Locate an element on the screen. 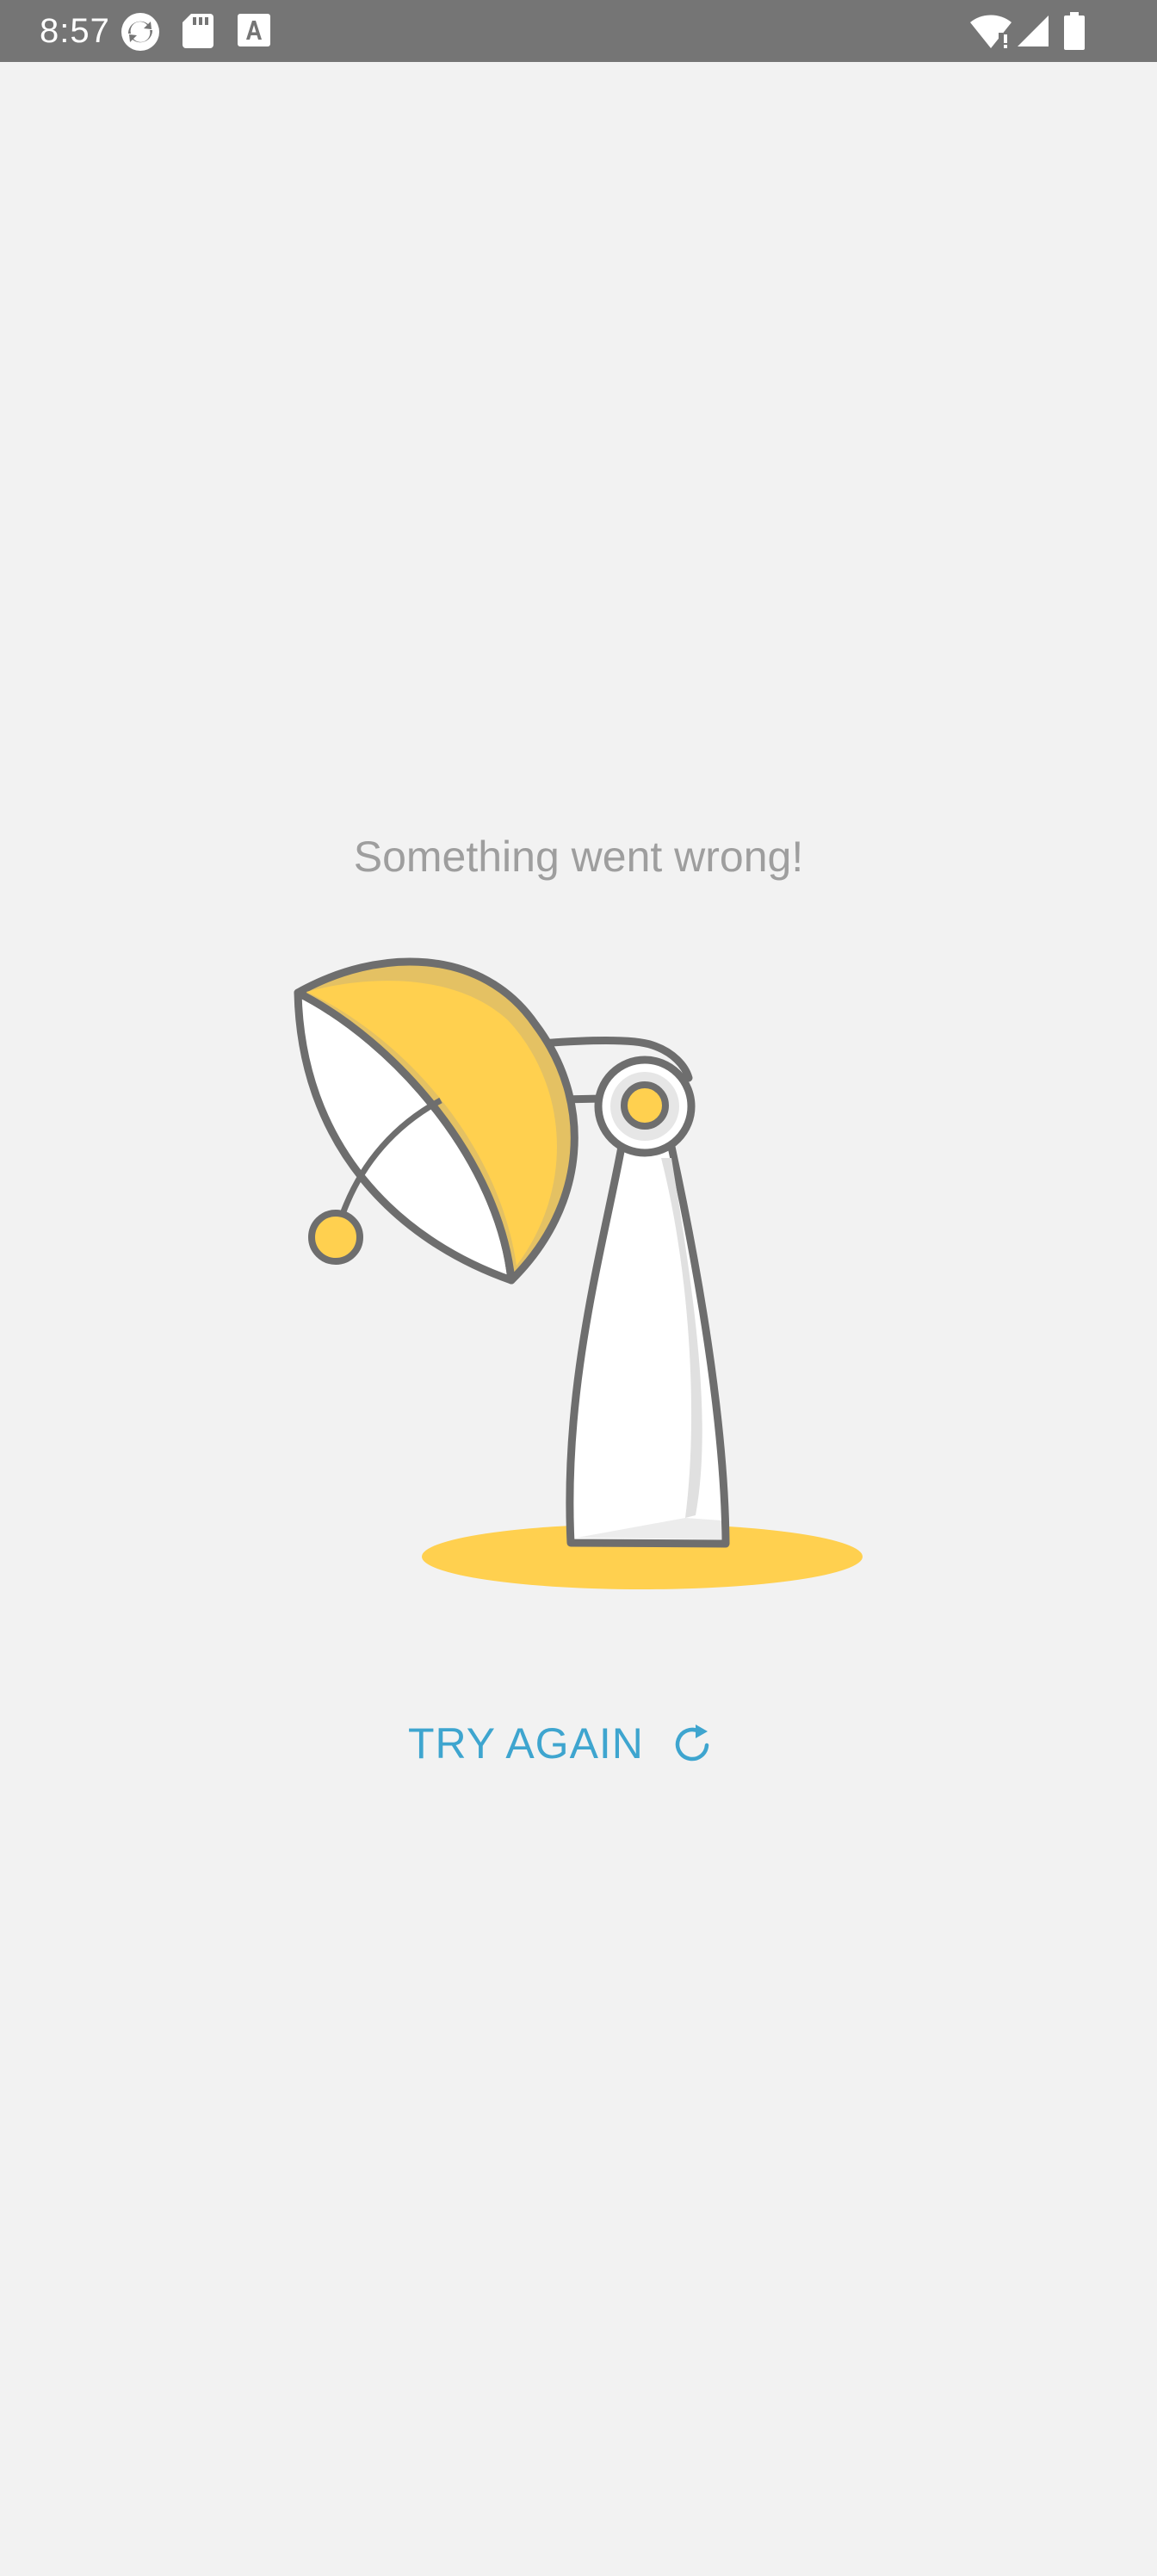 The height and width of the screenshot is (2576, 1157). wifi-icon is located at coordinates (991, 33).